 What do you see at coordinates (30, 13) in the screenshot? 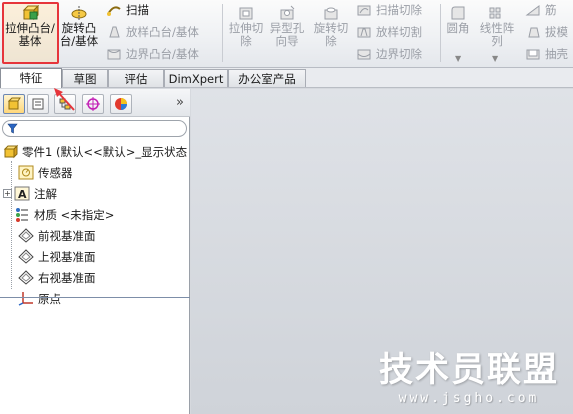
I see `extrude-boss-icon` at bounding box center [30, 13].